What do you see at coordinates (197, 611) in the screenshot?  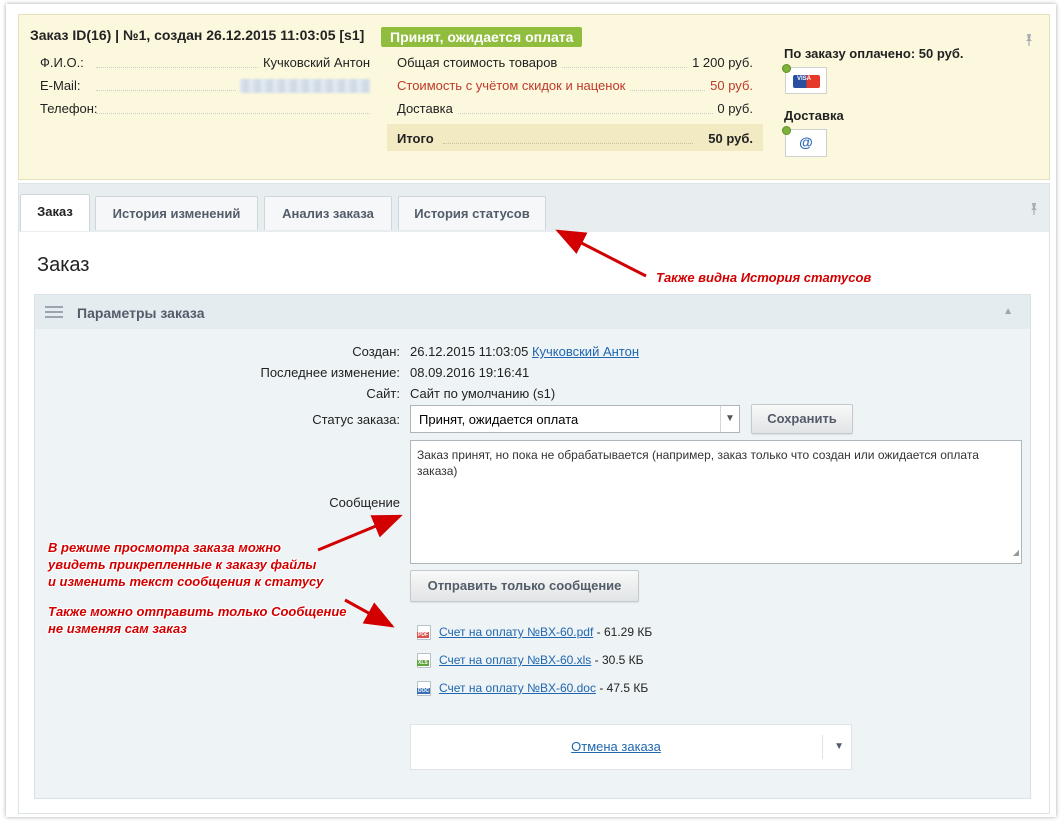 I see `annotation-message-1: Также можно отправить только Сообщение` at bounding box center [197, 611].